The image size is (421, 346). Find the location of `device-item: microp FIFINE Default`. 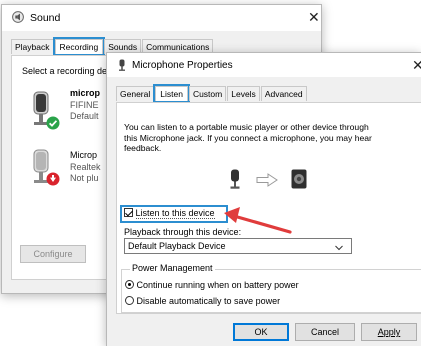

device-item: microp FIFINE Default is located at coordinates (70, 110).